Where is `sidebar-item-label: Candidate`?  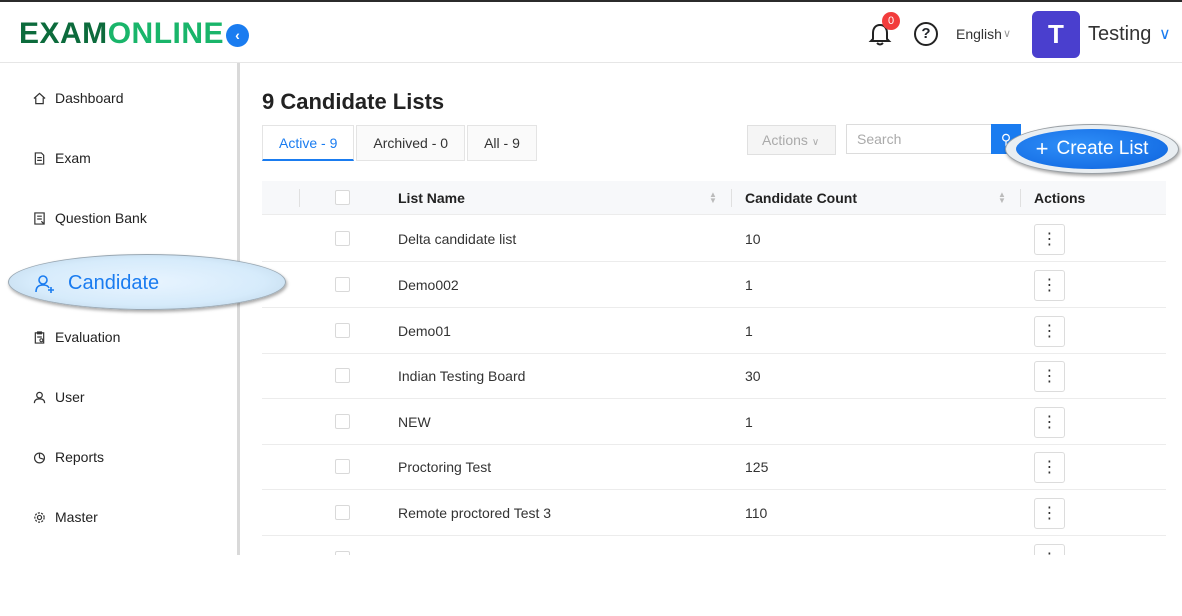
sidebar-item-label: Candidate is located at coordinates (114, 283).